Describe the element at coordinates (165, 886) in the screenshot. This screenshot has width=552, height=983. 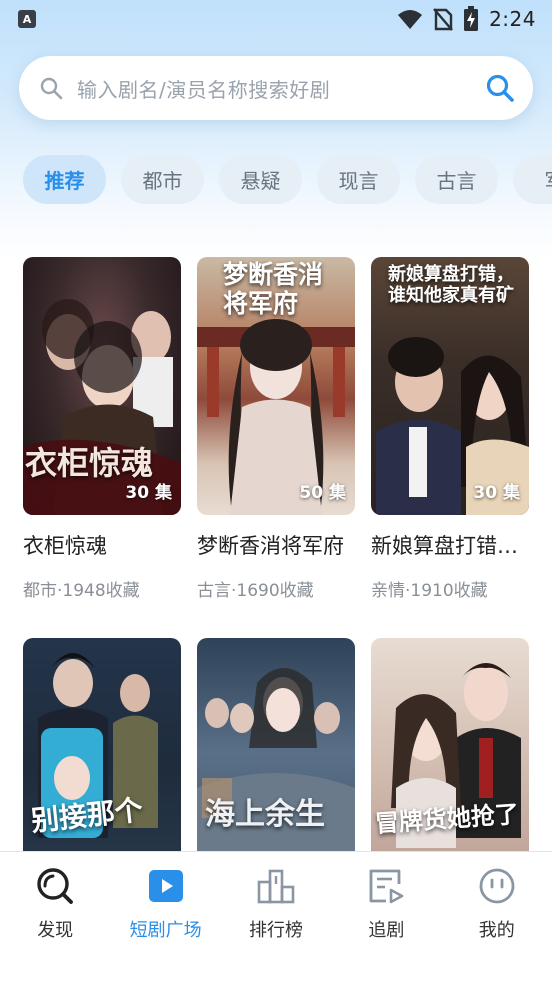
I see `play-square-icon` at that location.